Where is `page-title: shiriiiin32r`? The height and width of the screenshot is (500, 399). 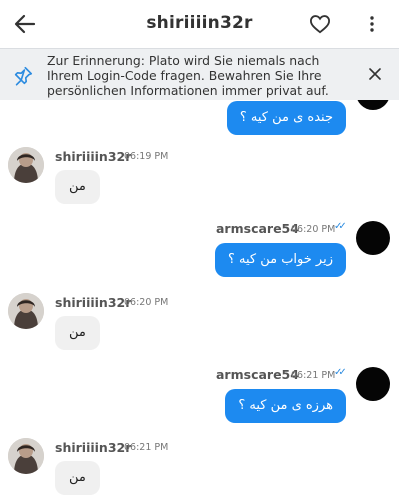
page-title: shiriiiin32r is located at coordinates (199, 23).